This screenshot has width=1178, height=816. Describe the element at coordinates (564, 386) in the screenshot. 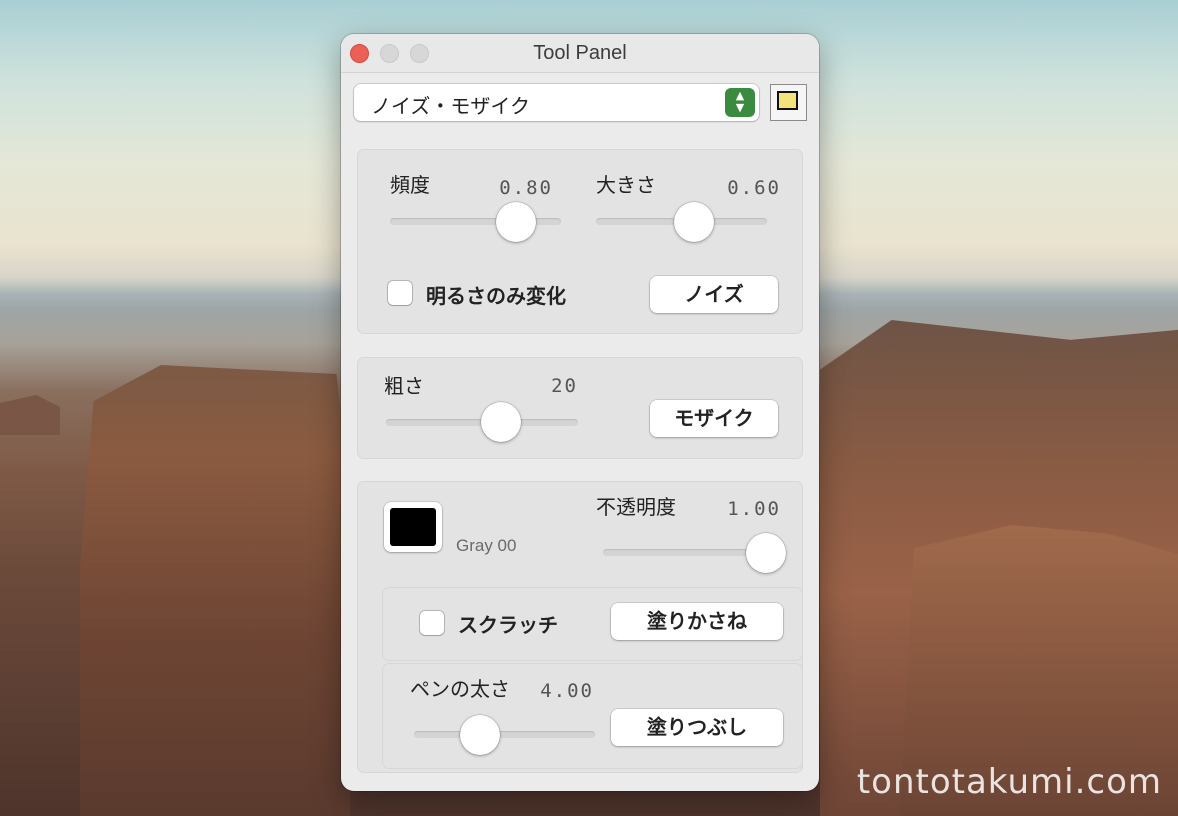

I see `coarseness-value: 20` at that location.